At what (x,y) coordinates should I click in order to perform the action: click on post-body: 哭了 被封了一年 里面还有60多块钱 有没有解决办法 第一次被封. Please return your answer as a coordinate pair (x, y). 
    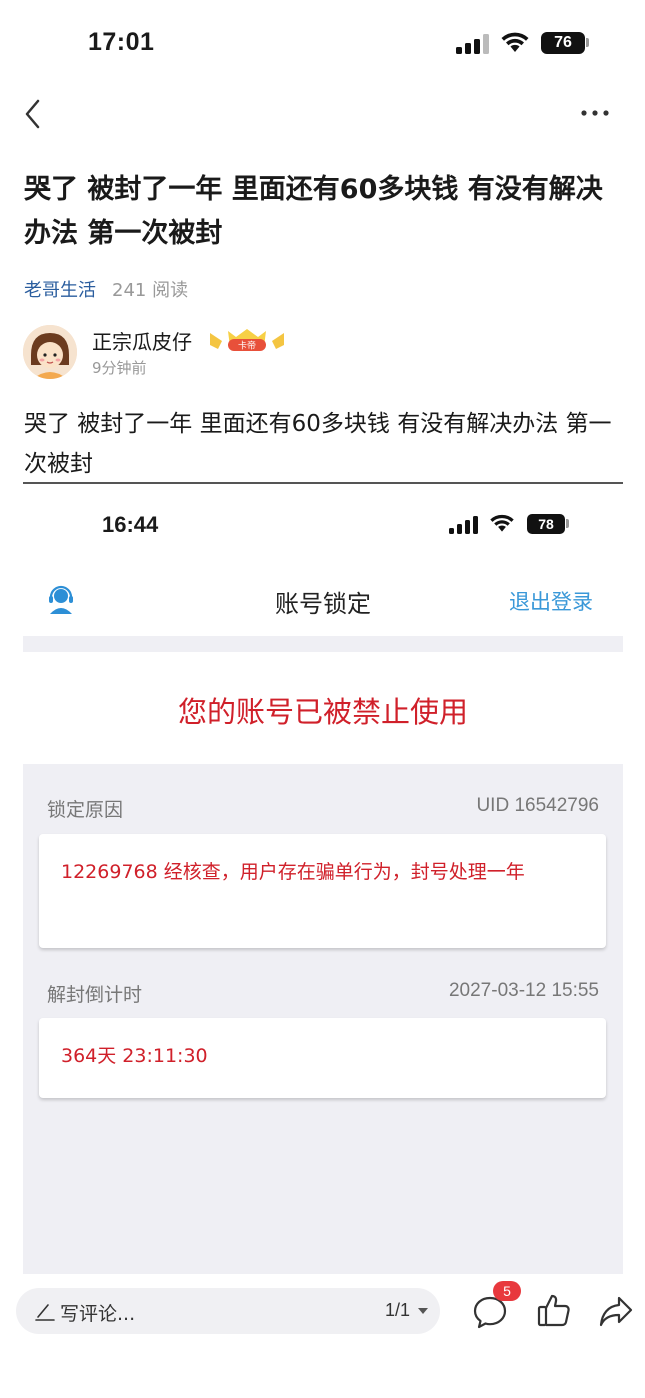
    Looking at the image, I should click on (318, 444).